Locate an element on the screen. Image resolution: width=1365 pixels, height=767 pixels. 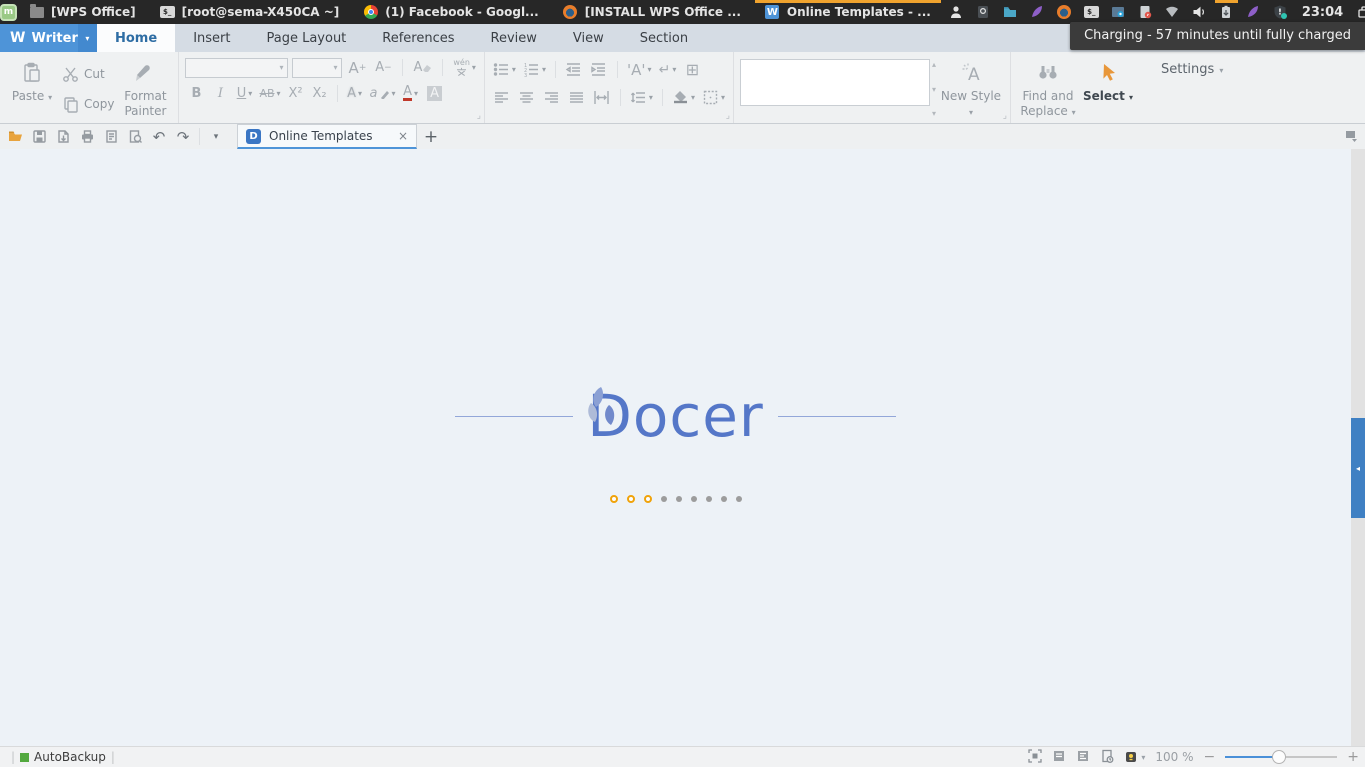
tab-home: Home is located at coordinates (136, 38).